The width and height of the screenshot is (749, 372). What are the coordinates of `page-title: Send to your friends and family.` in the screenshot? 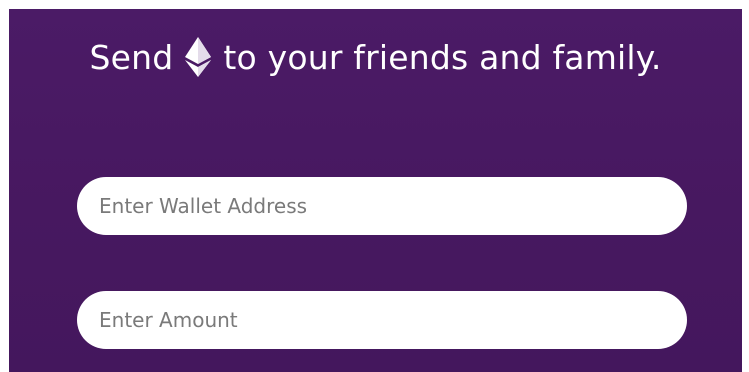 It's located at (375, 57).